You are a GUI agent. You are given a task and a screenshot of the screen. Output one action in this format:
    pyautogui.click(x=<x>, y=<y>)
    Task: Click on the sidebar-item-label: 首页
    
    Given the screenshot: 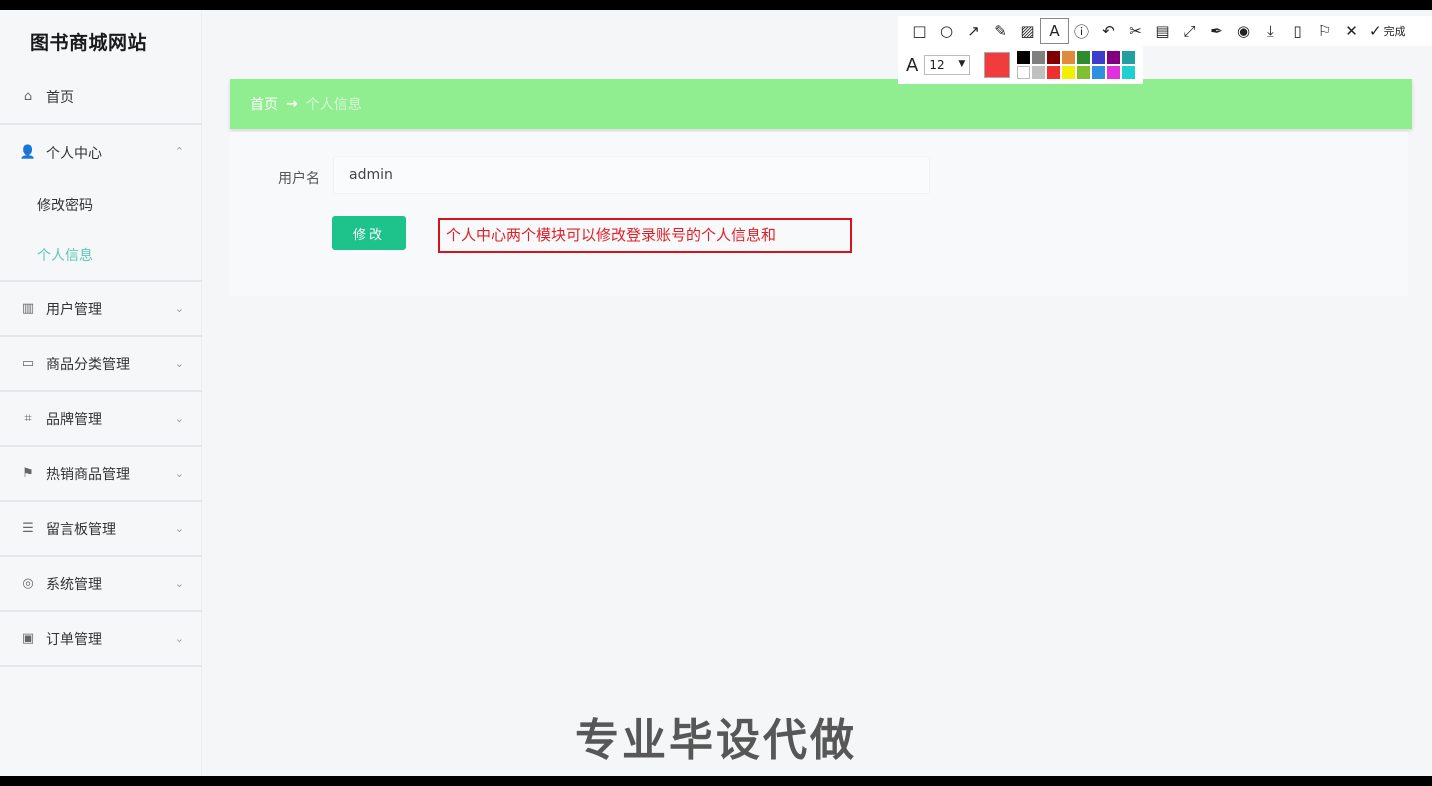 What is the action you would take?
    pyautogui.click(x=60, y=97)
    